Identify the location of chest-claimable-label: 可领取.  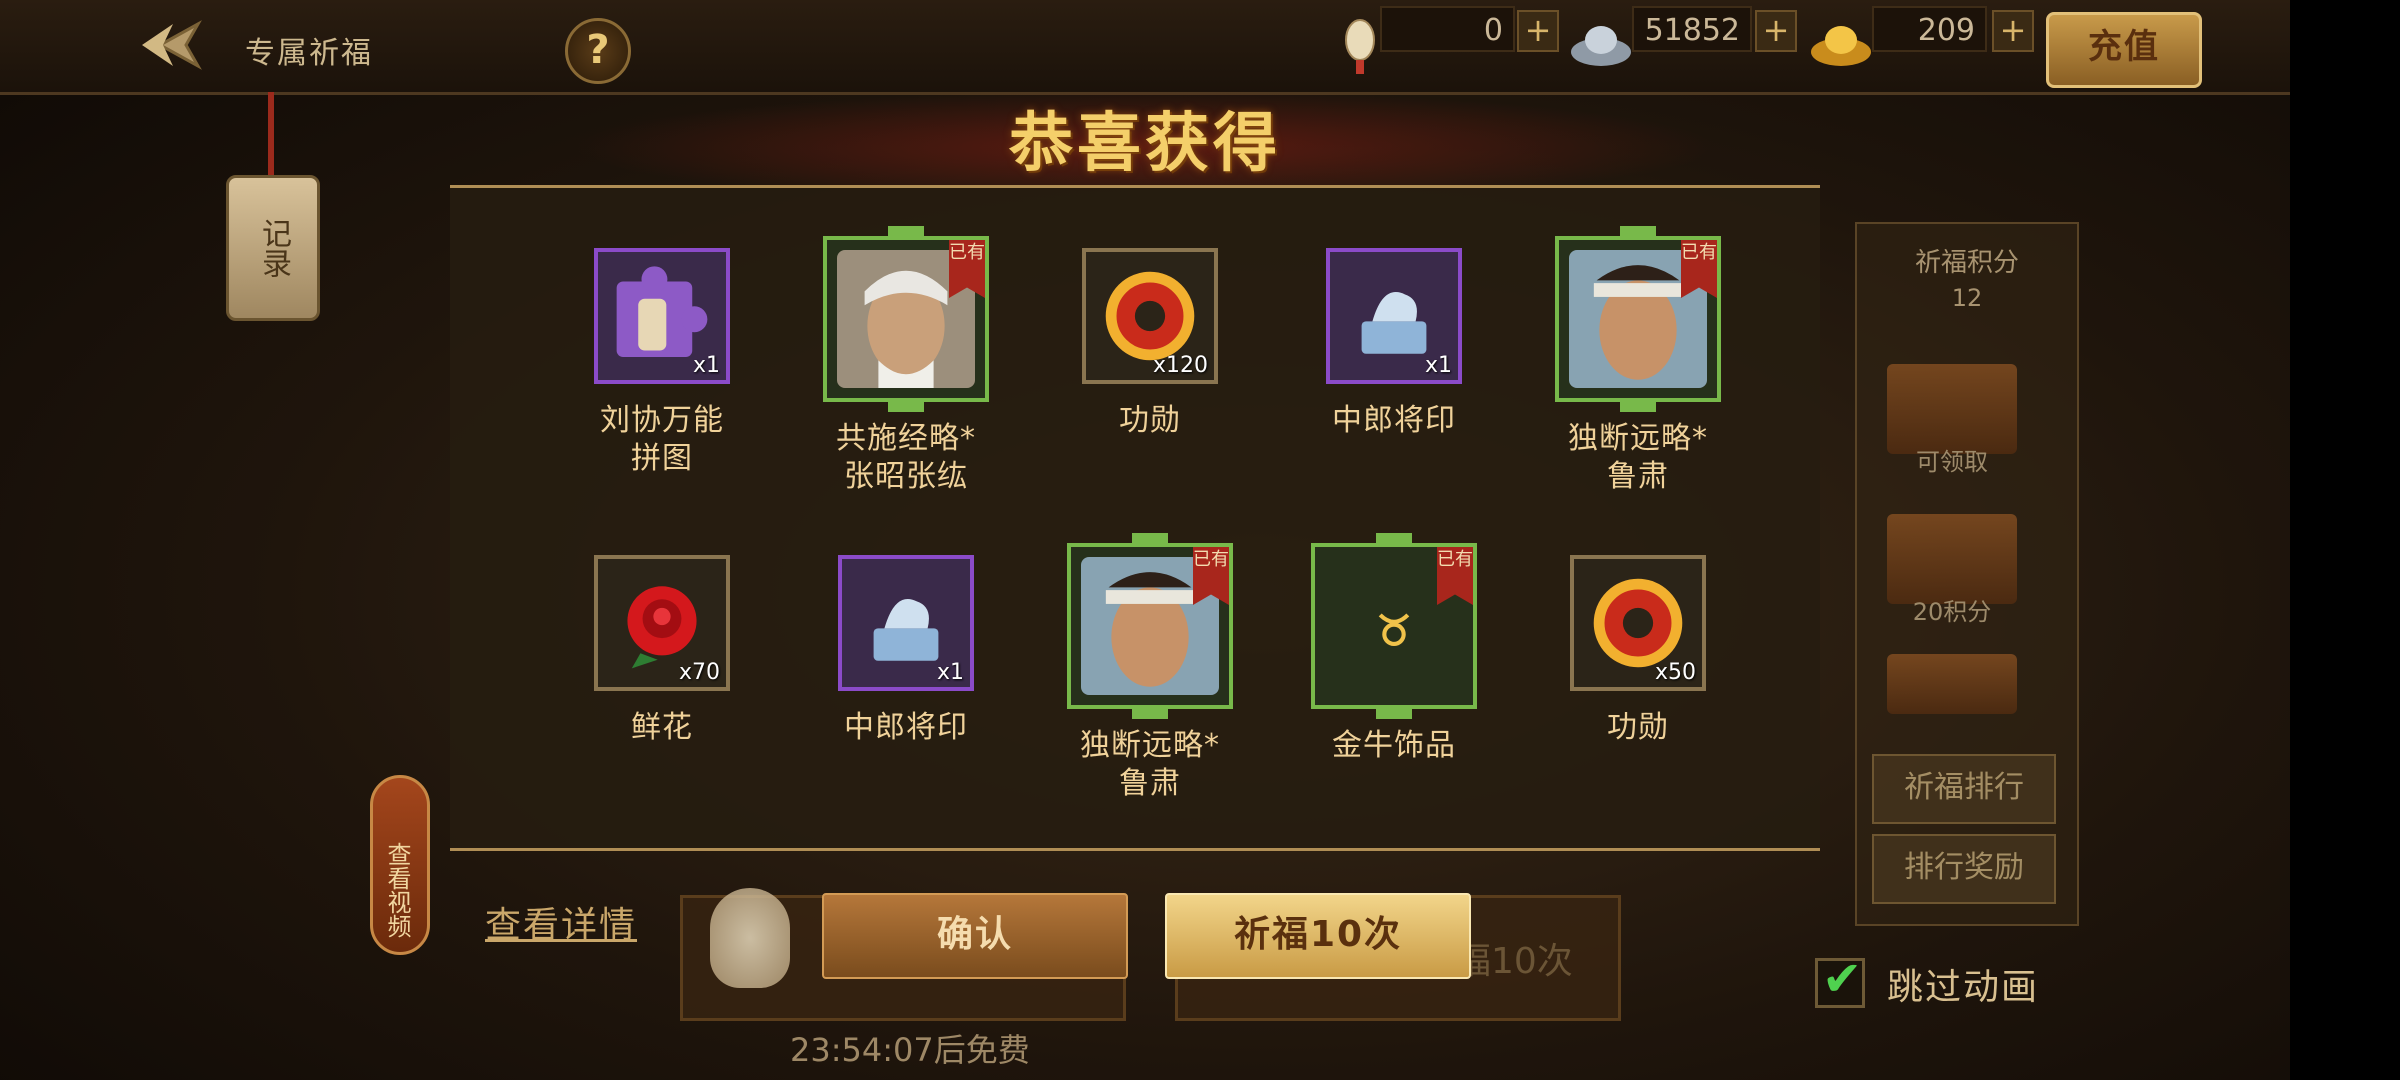
(1952, 462).